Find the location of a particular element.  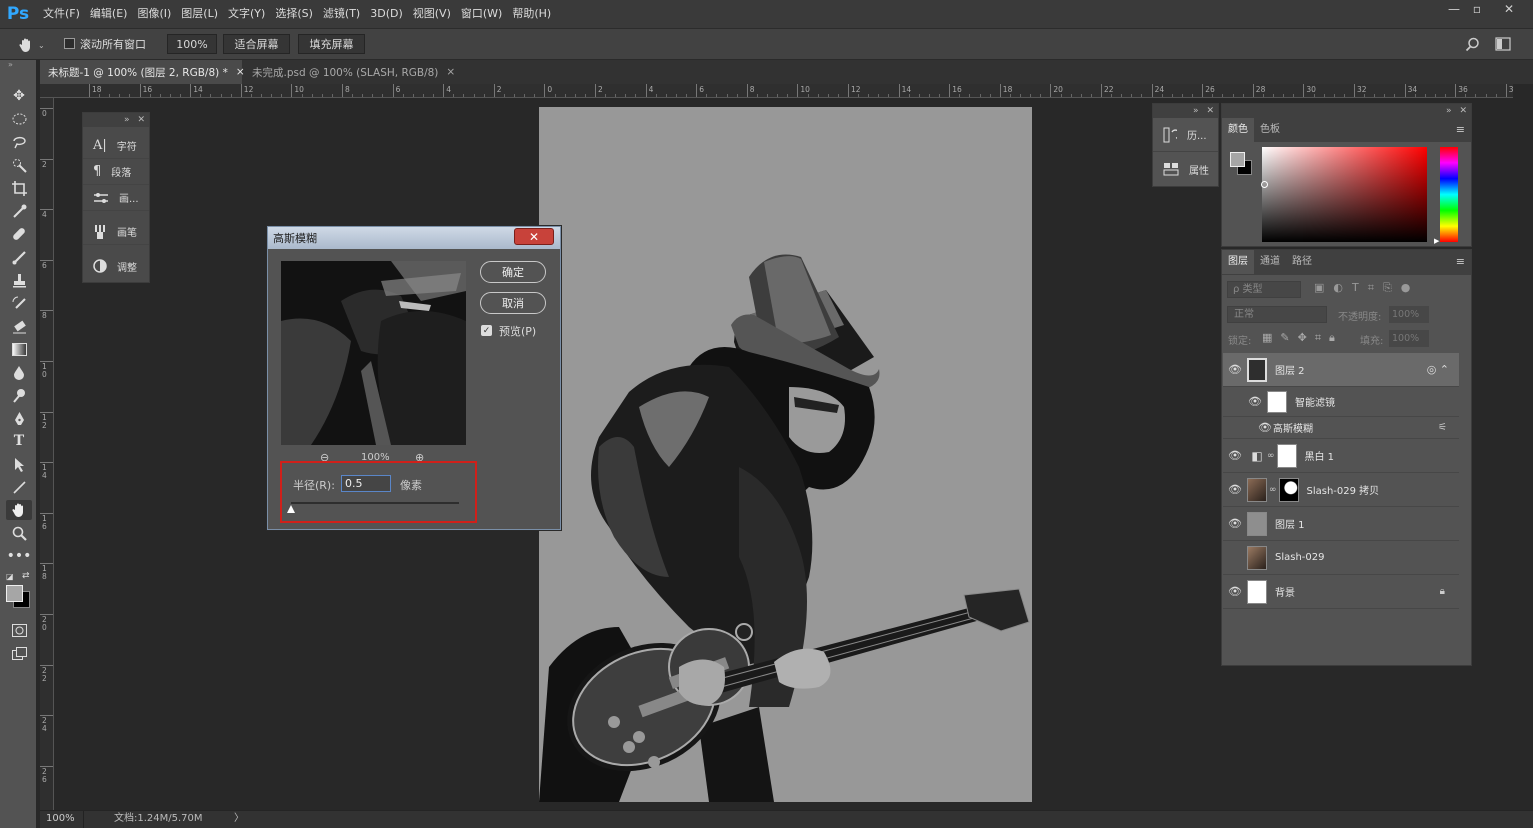

layer-row-background: 👁︎ 背景 🔒︎ is located at coordinates (1341, 592).